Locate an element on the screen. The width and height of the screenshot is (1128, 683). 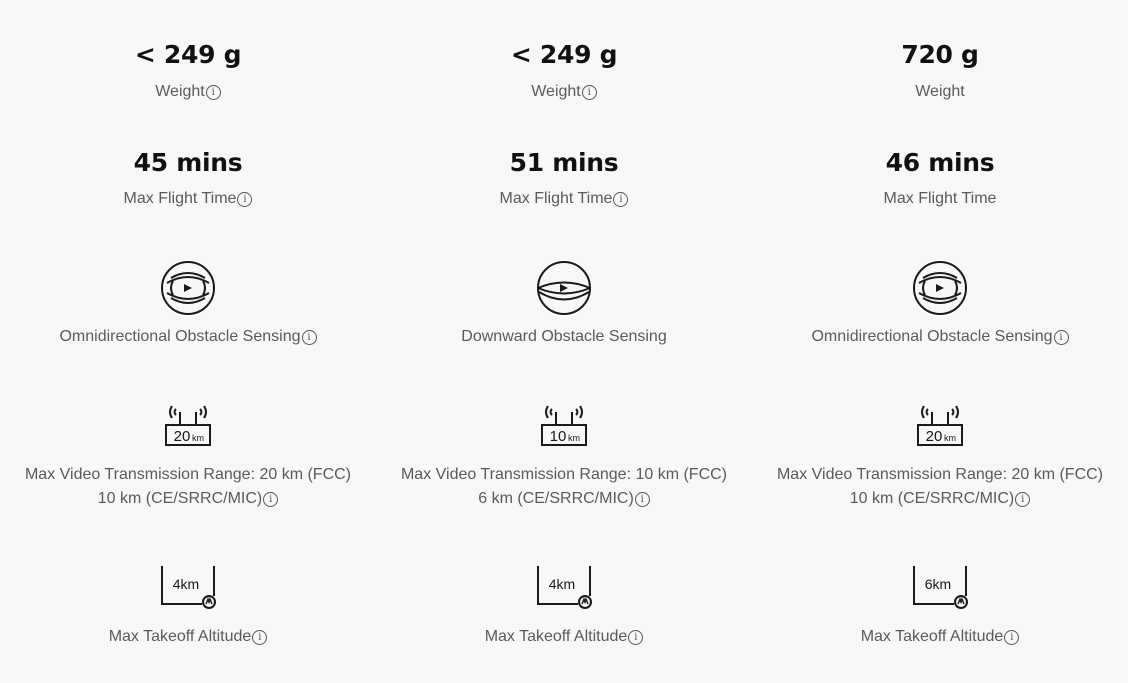
transmission-range-number: 10 is located at coordinates (558, 436).